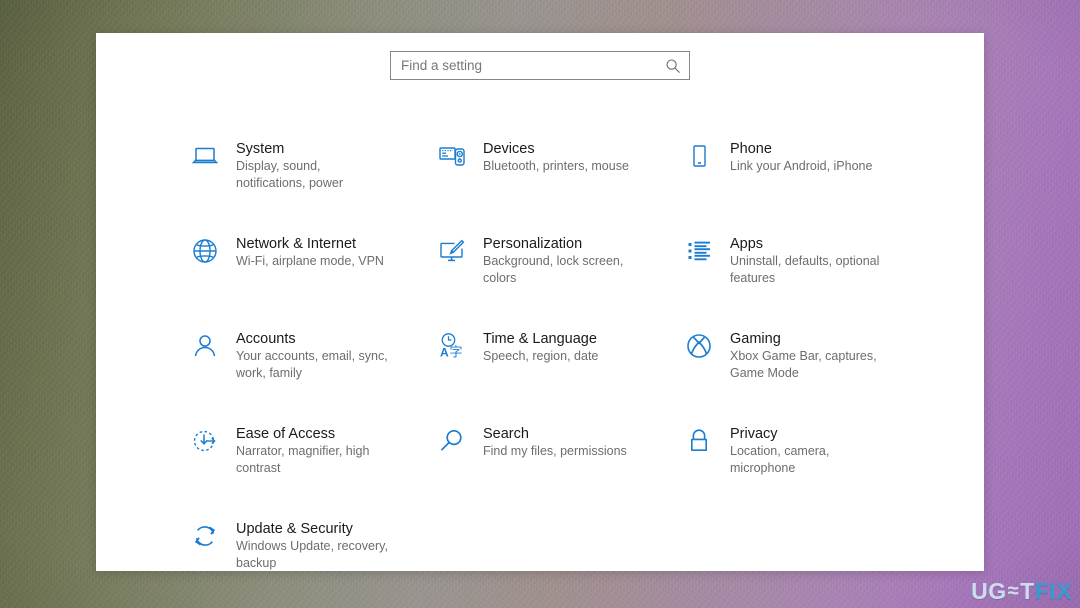  What do you see at coordinates (456, 352) in the screenshot?
I see `svg-text: 字` at bounding box center [456, 352].